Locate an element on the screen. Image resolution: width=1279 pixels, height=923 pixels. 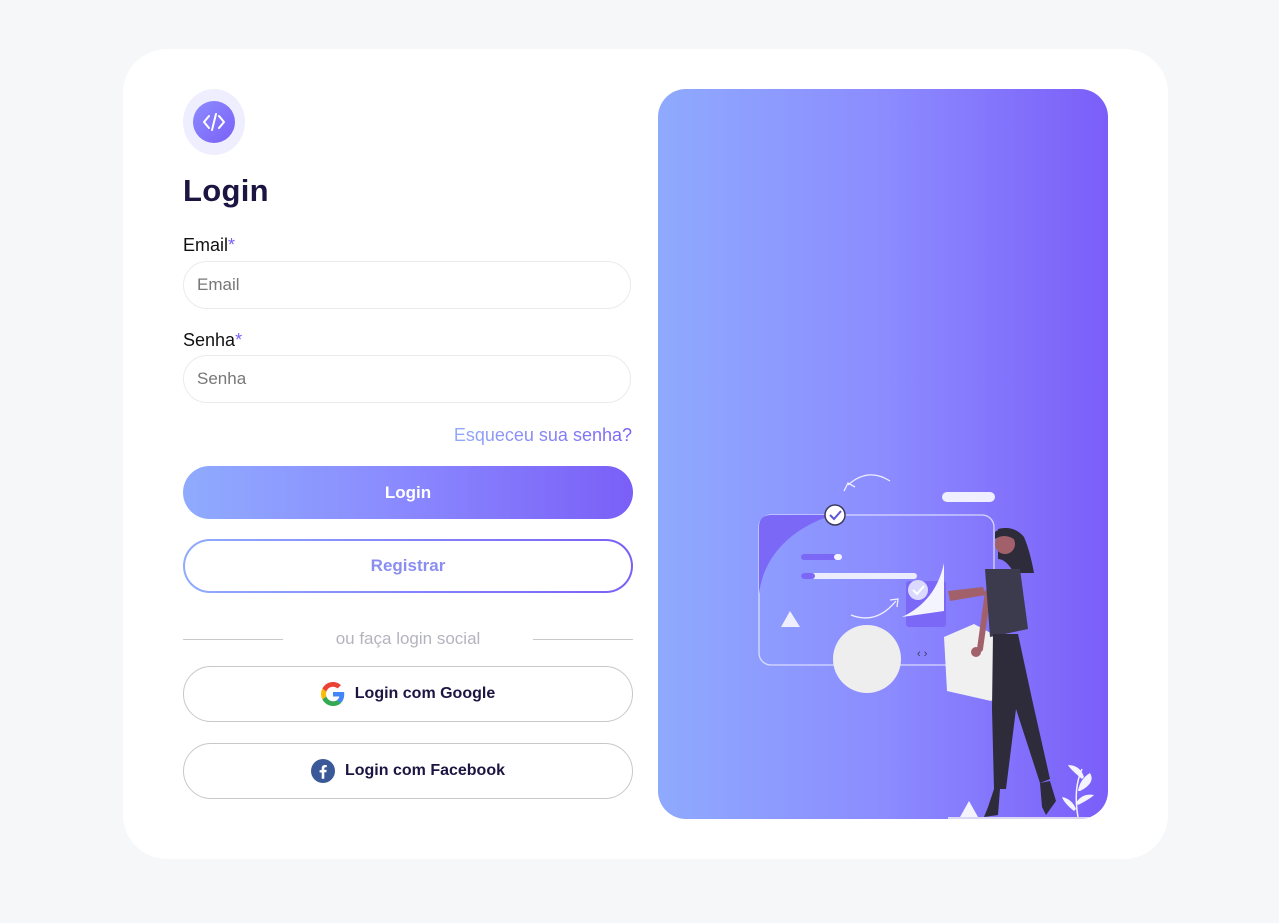
logo is located at coordinates (214, 122).